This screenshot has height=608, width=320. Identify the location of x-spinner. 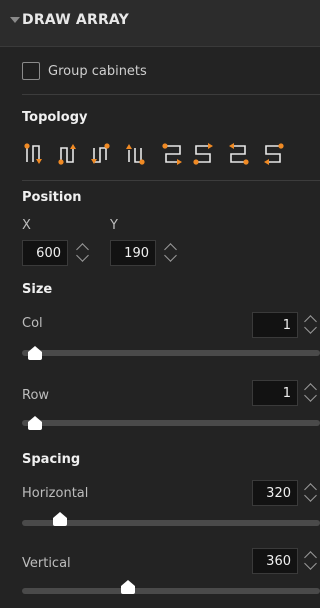
(83, 253).